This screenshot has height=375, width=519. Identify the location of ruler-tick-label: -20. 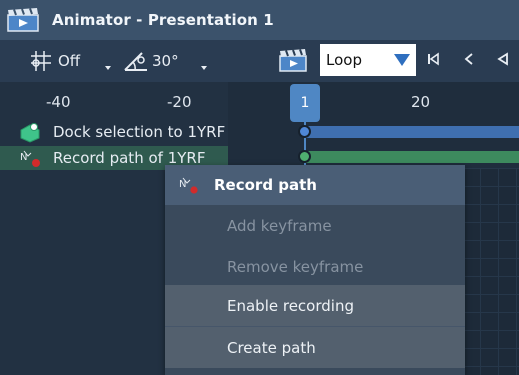
(179, 102).